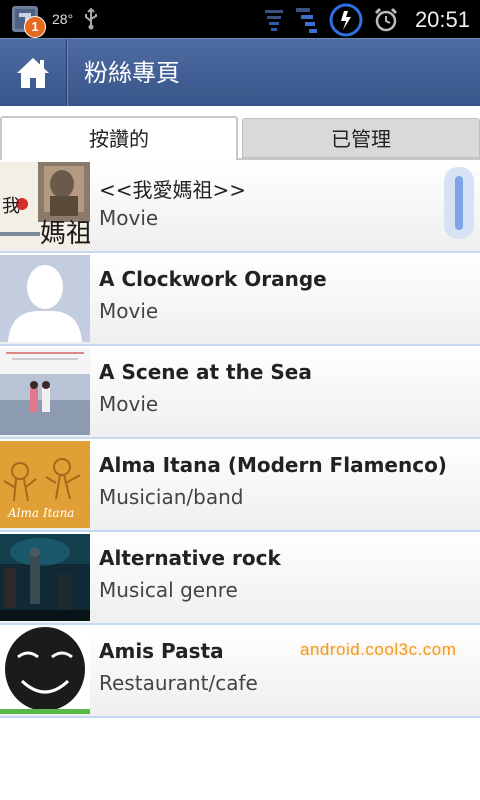 This screenshot has width=480, height=800. I want to click on svg-text: Alma Itana, so click(40, 513).